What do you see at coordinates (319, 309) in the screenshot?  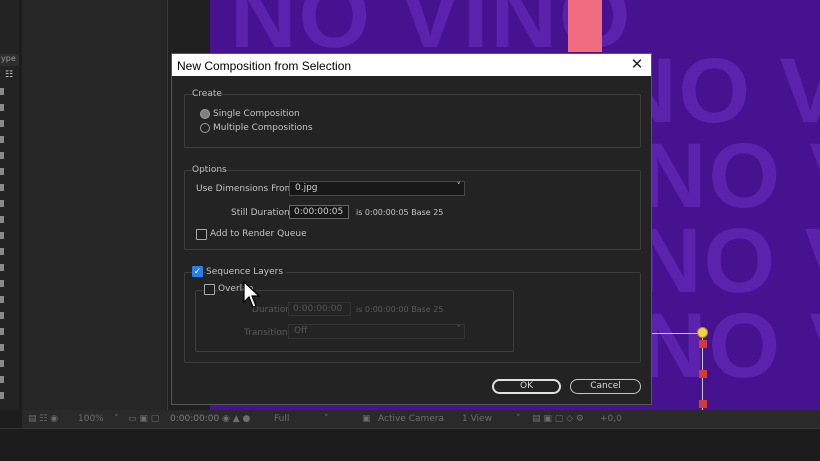 I see `duration-input: 0:00:00:00` at bounding box center [319, 309].